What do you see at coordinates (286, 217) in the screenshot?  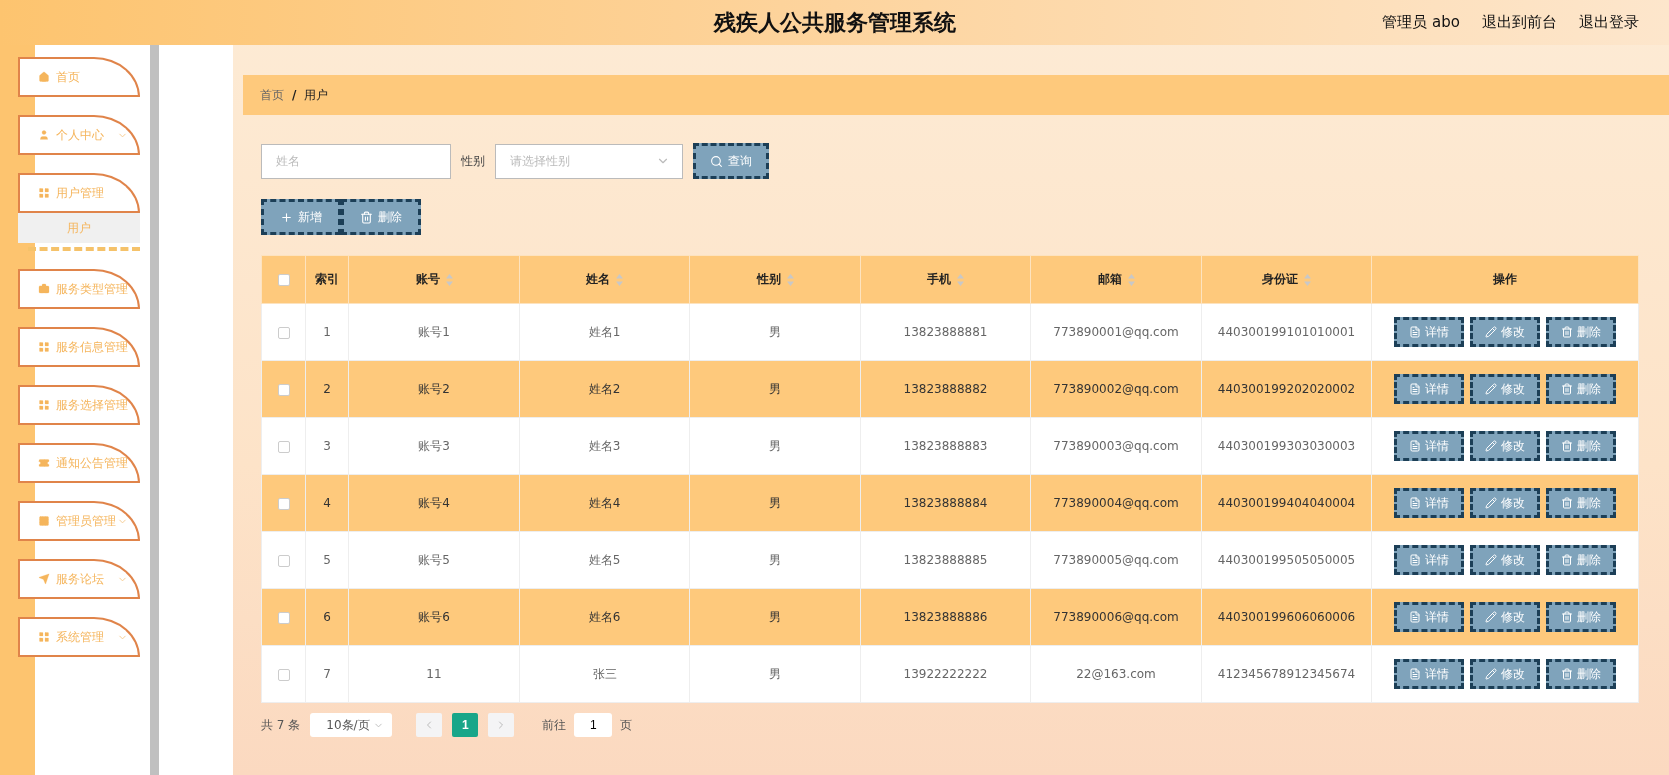 I see `plus-icon` at bounding box center [286, 217].